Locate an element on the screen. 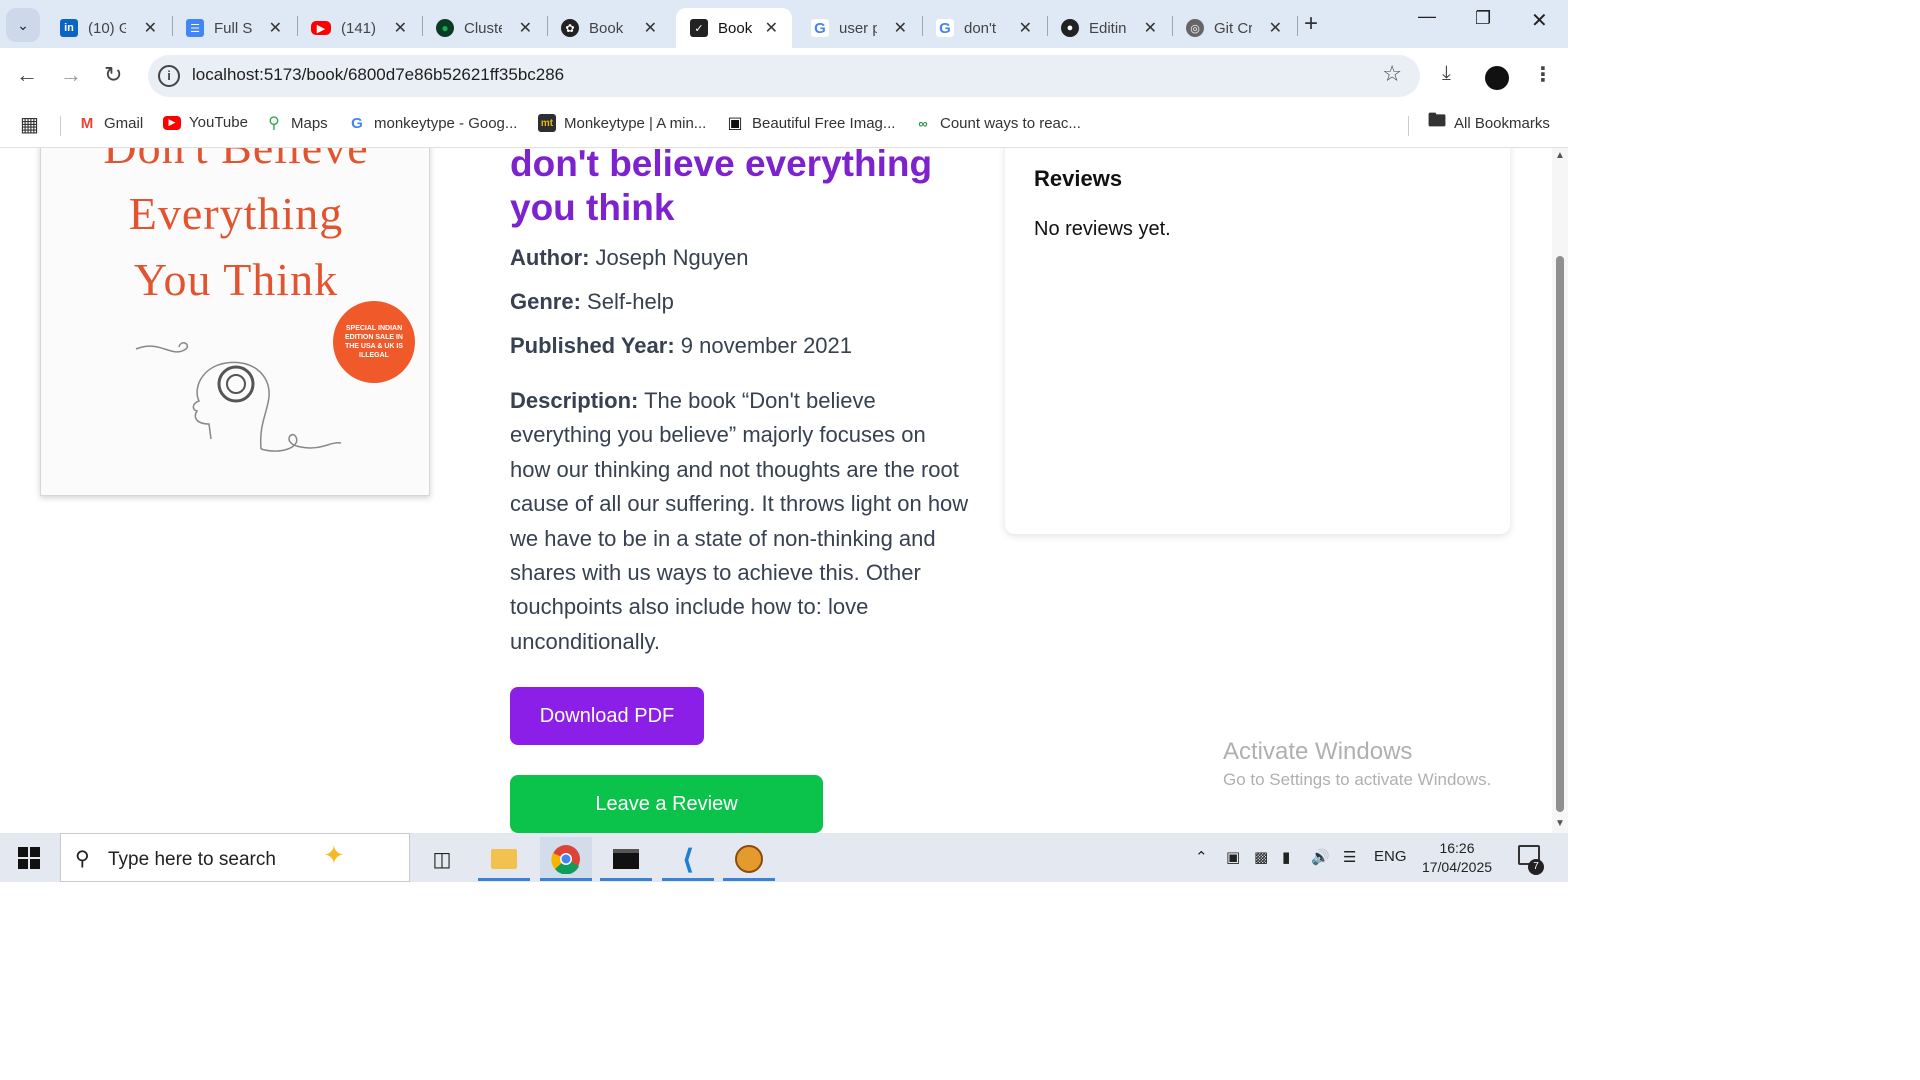 This screenshot has height=1080, width=1920. tab-git: ◎ Git Cr ✕ is located at coordinates (1234, 28).